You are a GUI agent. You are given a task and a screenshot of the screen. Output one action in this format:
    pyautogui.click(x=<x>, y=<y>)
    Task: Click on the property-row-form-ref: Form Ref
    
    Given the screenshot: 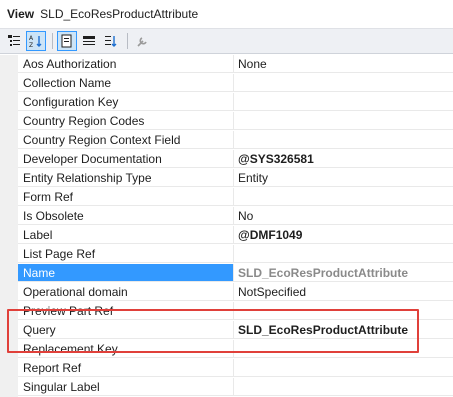 What is the action you would take?
    pyautogui.click(x=226, y=197)
    